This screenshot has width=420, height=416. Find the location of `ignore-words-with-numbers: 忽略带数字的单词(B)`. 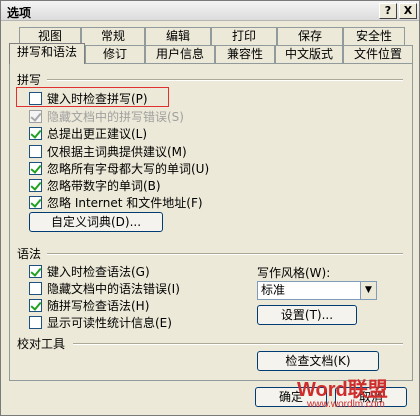

ignore-words-with-numbers: 忽略带数字的单词(B) is located at coordinates (95, 185).